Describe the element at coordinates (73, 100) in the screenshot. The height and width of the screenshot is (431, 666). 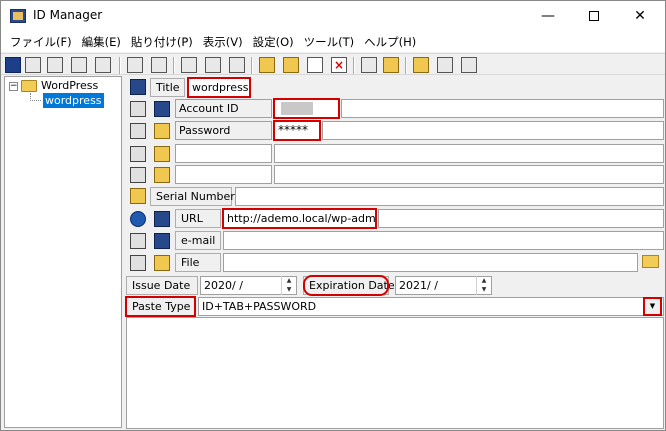
I see `tree-item-wordpress-selected: wordpress` at that location.